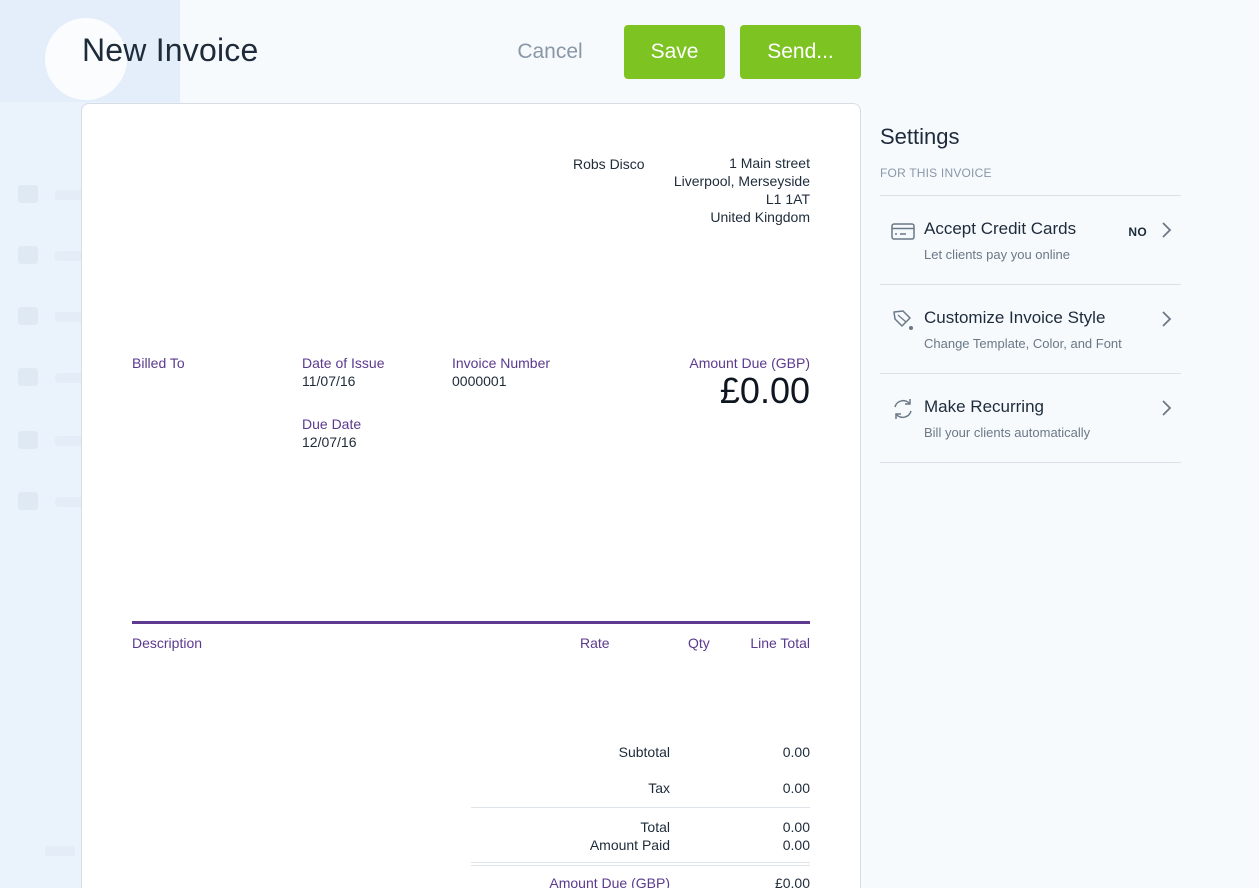 This screenshot has width=1259, height=888. What do you see at coordinates (328, 381) in the screenshot?
I see `date-of-issue-value: 11/07/16` at bounding box center [328, 381].